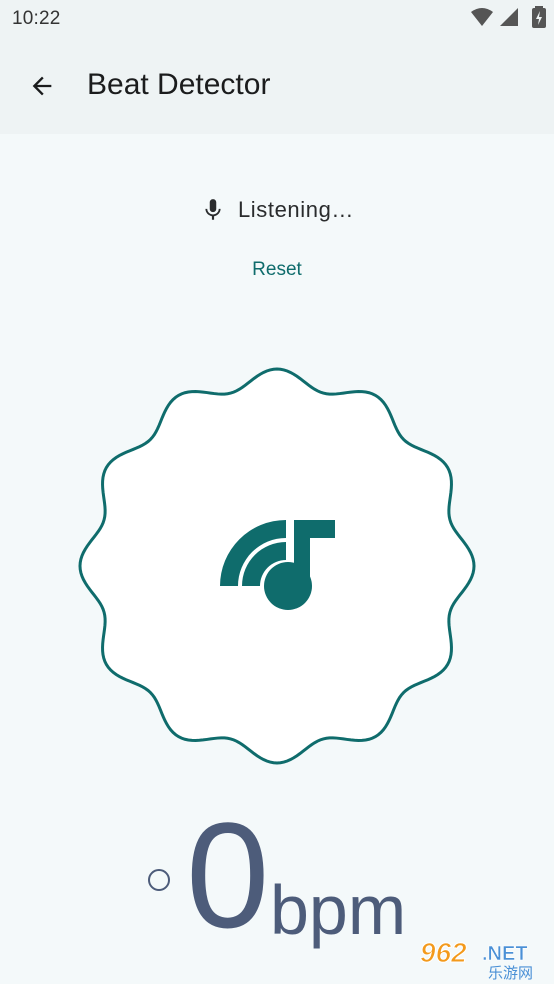 This screenshot has height=984, width=554. Describe the element at coordinates (228, 875) in the screenshot. I see `bpm-value: 0` at that location.